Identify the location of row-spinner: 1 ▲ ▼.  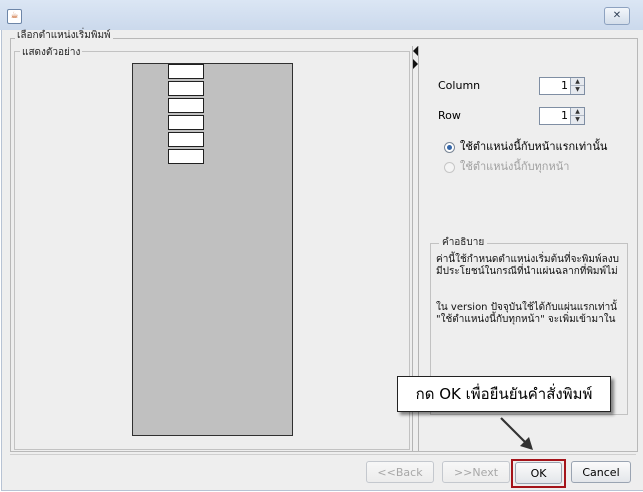
(562, 116).